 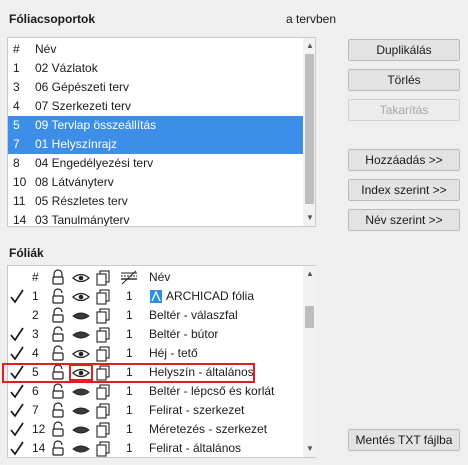 I want to click on layer-list-item: 4 1 Héj - tető, so click(x=155, y=353).